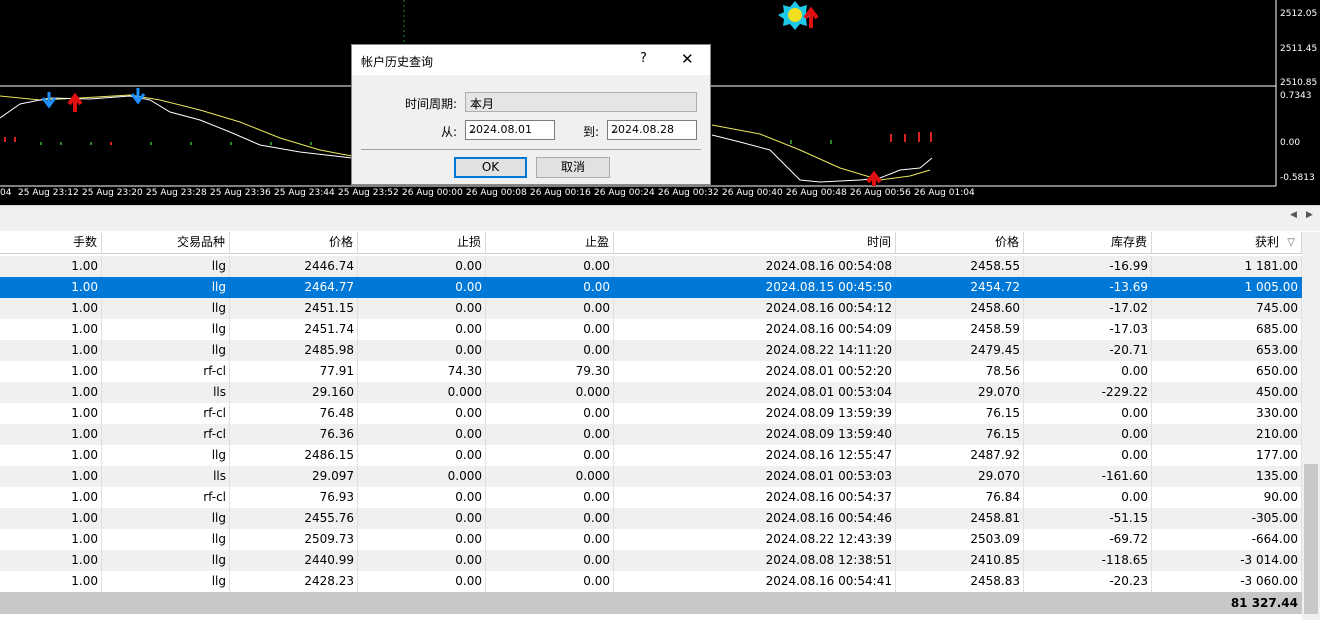  What do you see at coordinates (960, 242) in the screenshot?
I see `column-header-close-price: 价格` at bounding box center [960, 242].